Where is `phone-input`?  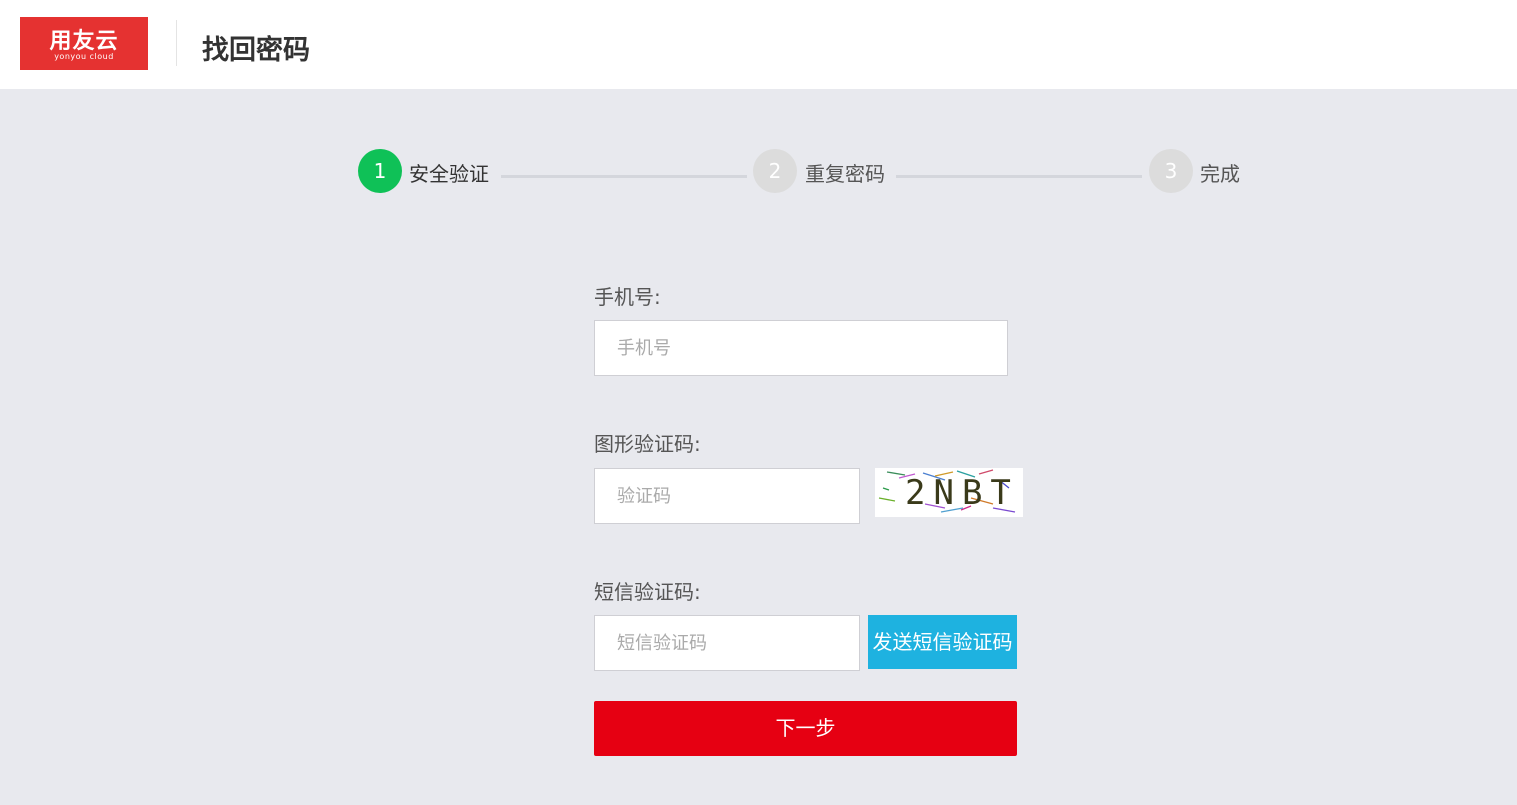
phone-input is located at coordinates (801, 348).